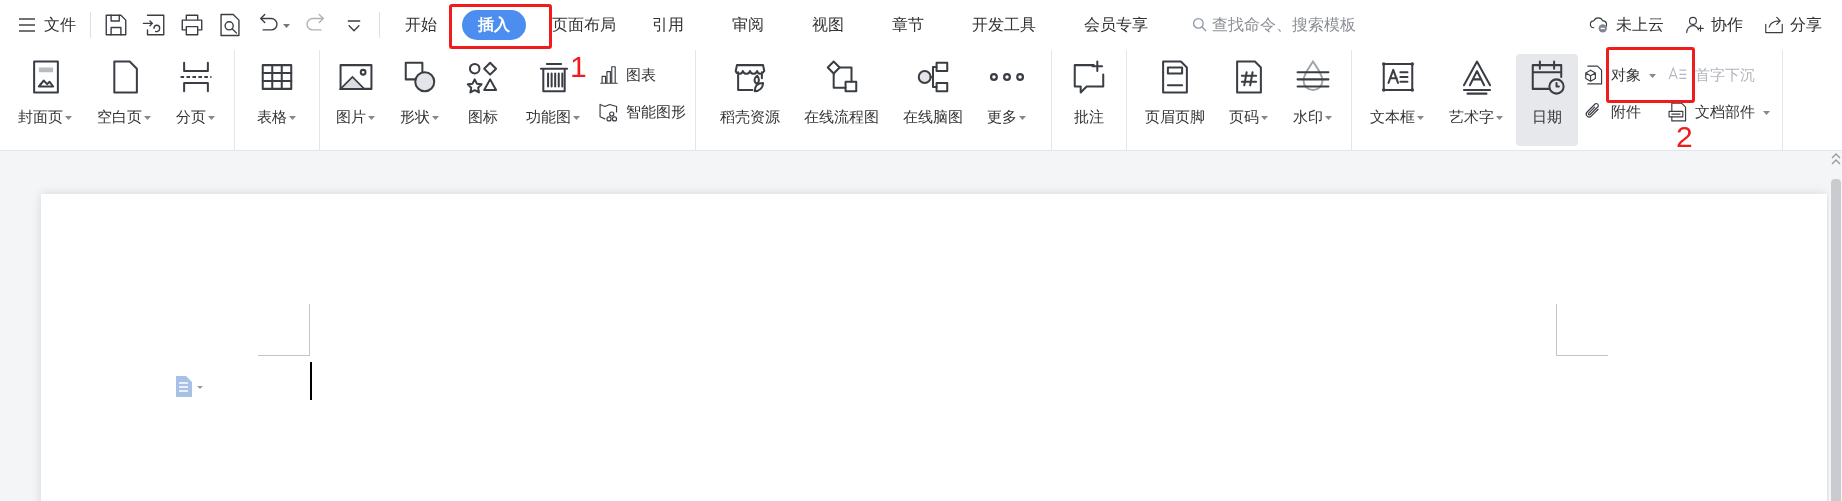 The width and height of the screenshot is (1842, 501). I want to click on save-icon, so click(116, 25).